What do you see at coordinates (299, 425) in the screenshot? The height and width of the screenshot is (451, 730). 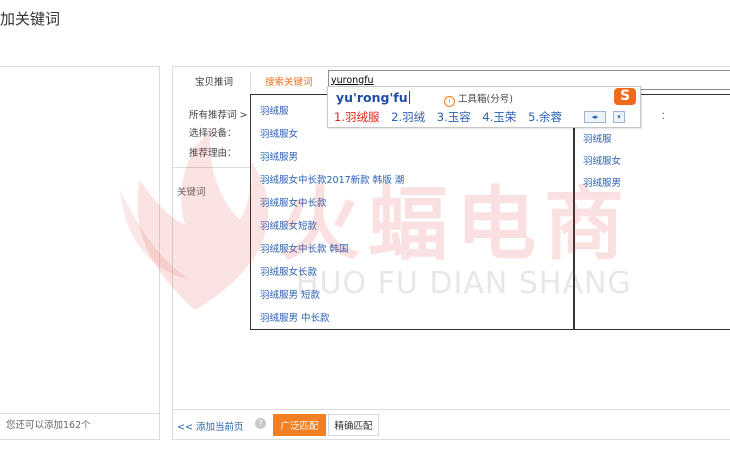 I see `broad-match-button: 广泛匹配` at bounding box center [299, 425].